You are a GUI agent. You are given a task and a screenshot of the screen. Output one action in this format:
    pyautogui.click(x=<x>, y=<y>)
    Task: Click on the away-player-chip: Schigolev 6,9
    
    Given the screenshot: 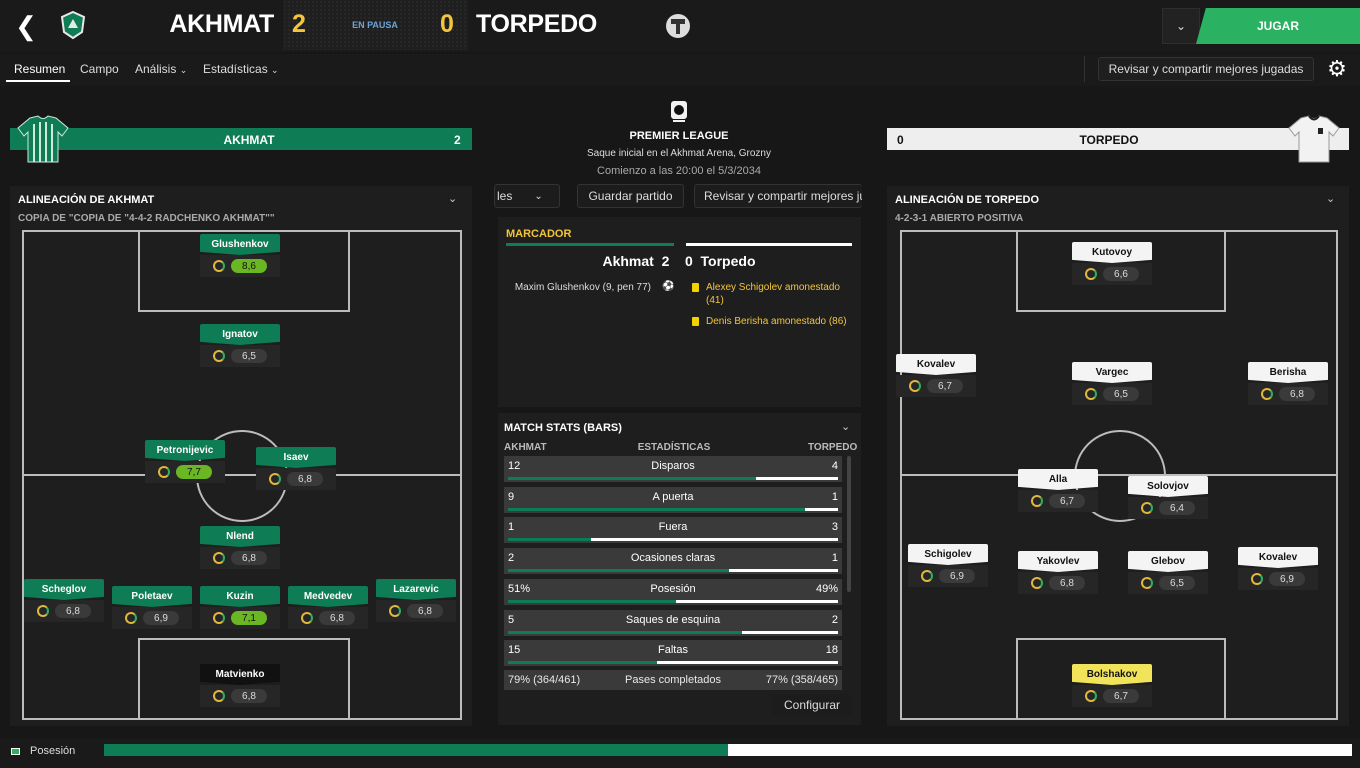 What is the action you would take?
    pyautogui.click(x=948, y=565)
    